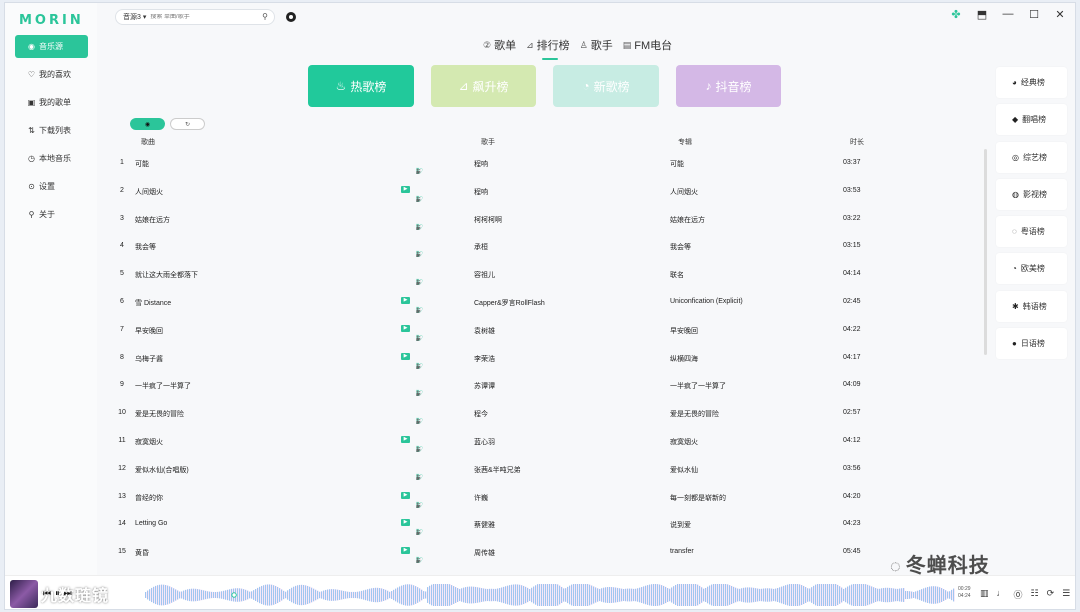  Describe the element at coordinates (1031, 194) in the screenshot. I see `rank-item-3: ◍ 影视榜` at that location.